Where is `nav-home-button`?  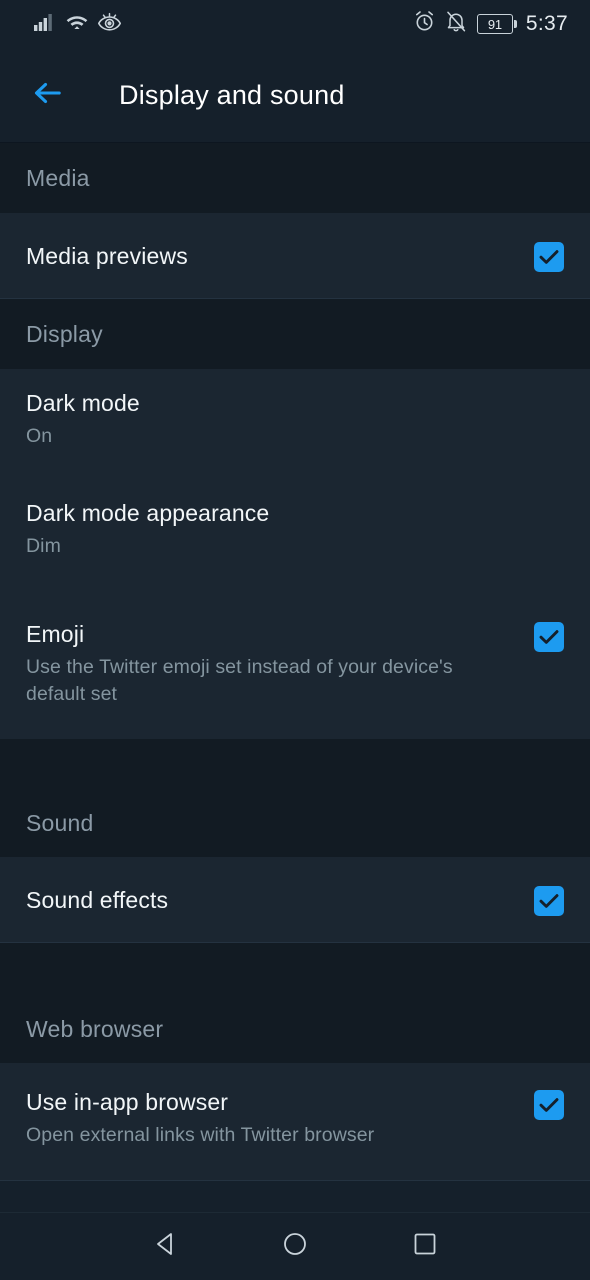 nav-home-button is located at coordinates (295, 1247).